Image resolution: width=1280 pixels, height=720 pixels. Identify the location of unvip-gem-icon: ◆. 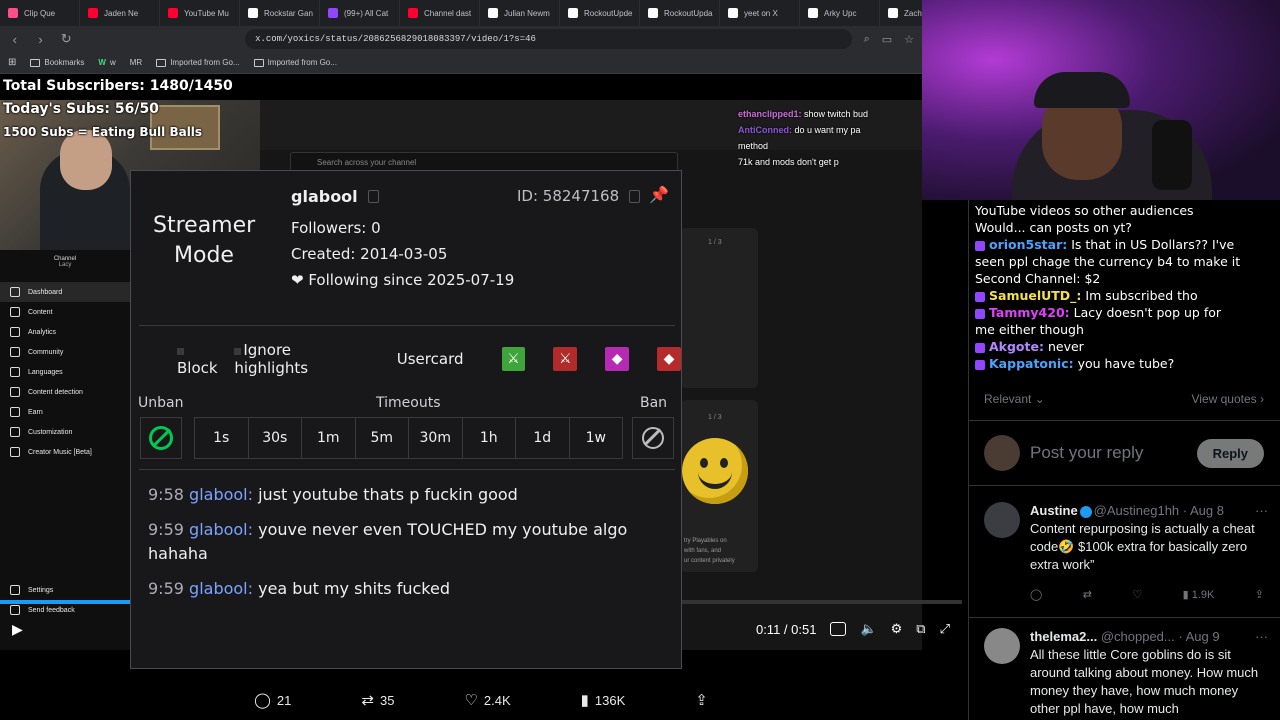
(669, 359).